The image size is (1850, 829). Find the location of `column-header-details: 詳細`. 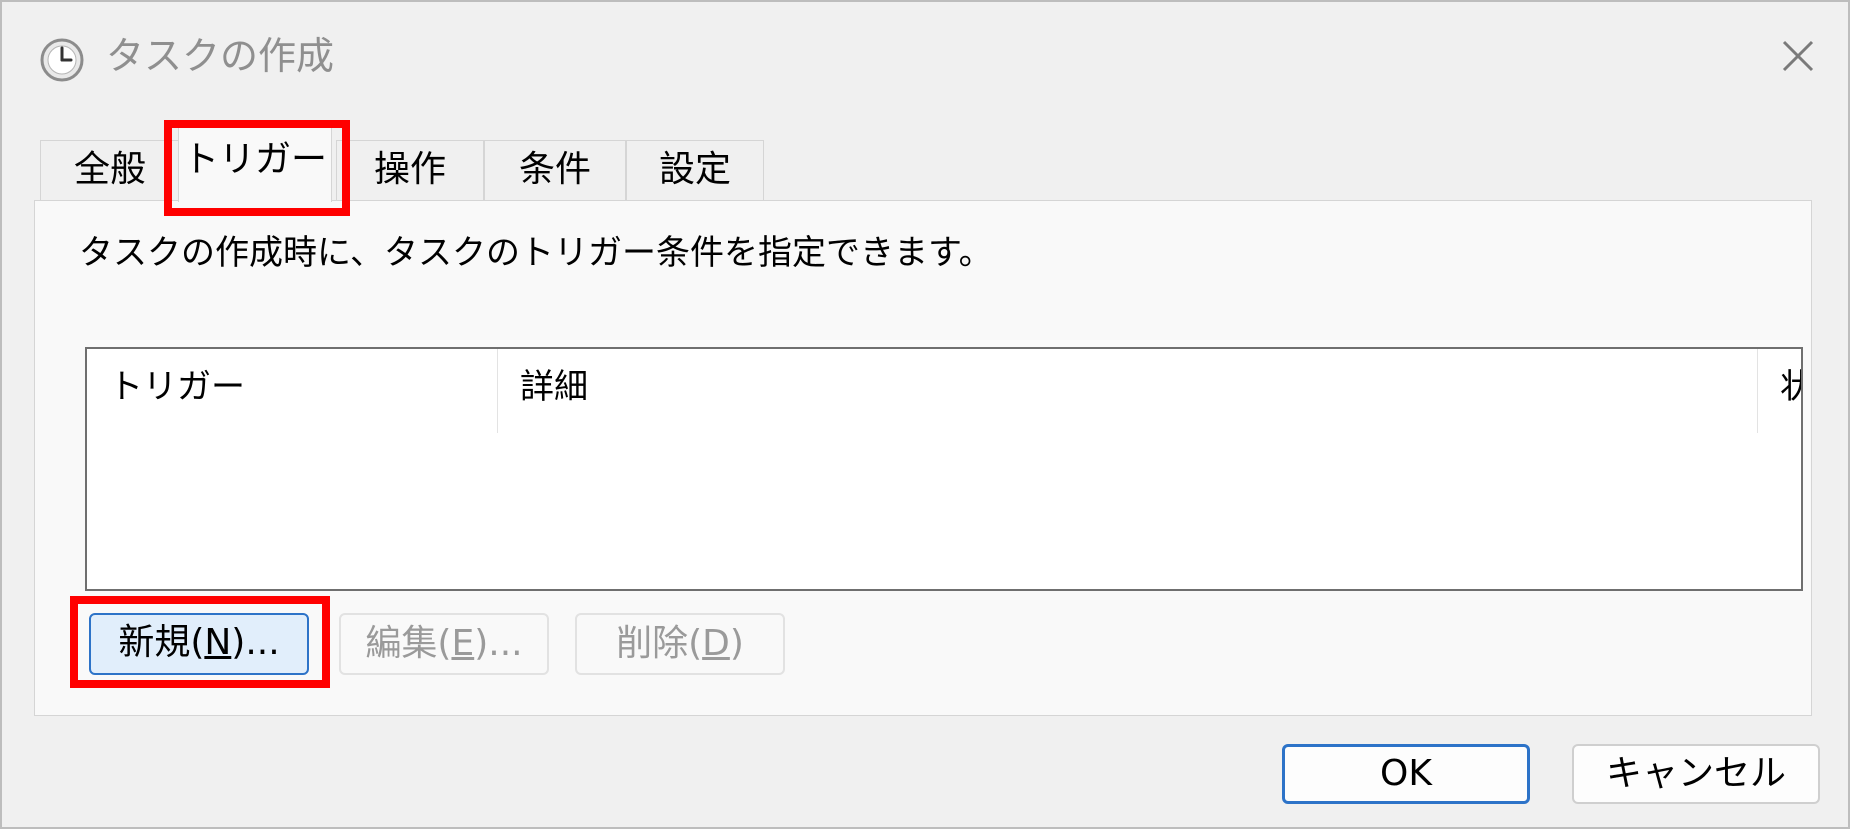

column-header-details: 詳細 is located at coordinates (1149, 391).